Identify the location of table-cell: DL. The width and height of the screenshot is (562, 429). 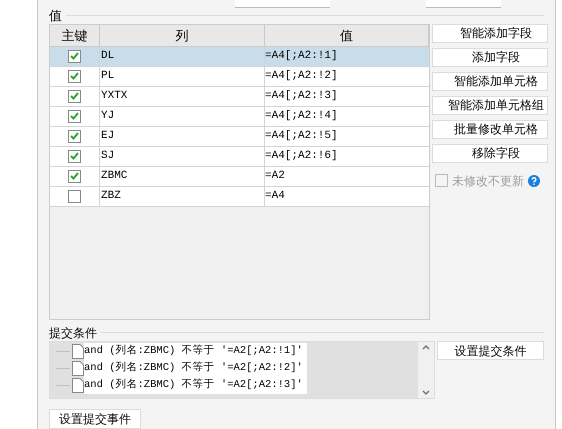
(182, 56).